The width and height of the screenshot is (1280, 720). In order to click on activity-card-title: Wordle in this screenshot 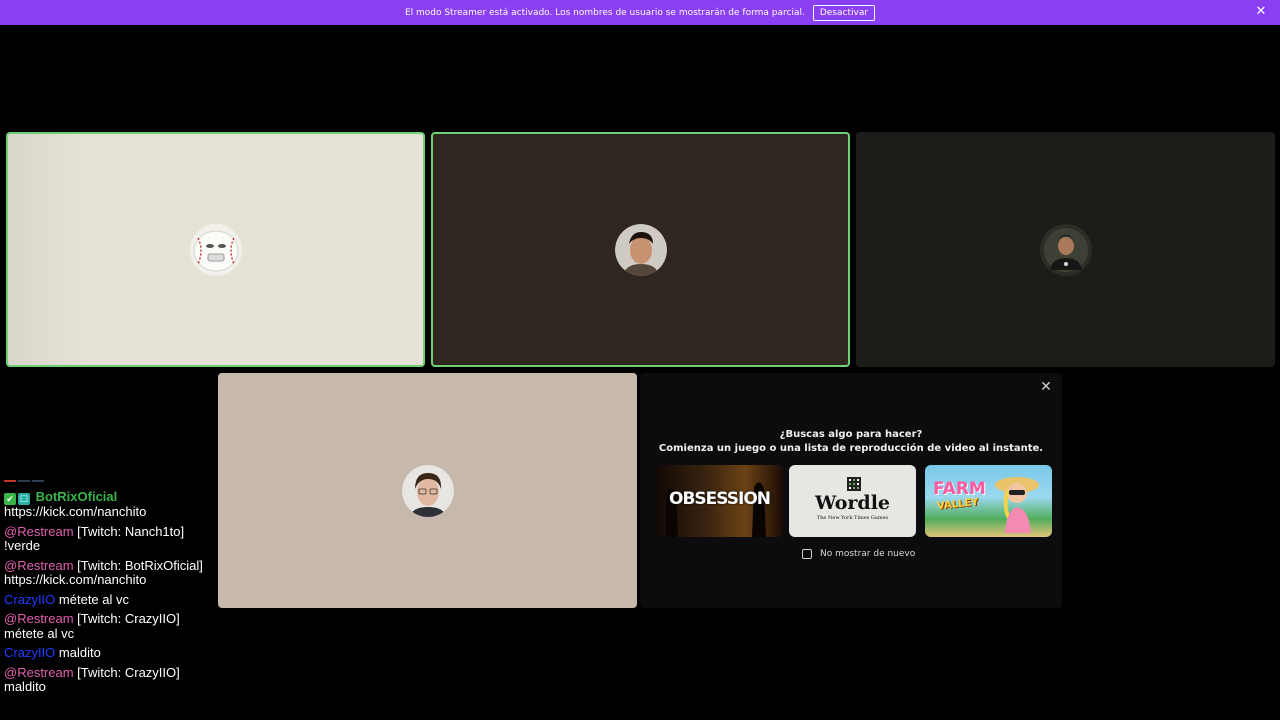, I will do `click(852, 503)`.